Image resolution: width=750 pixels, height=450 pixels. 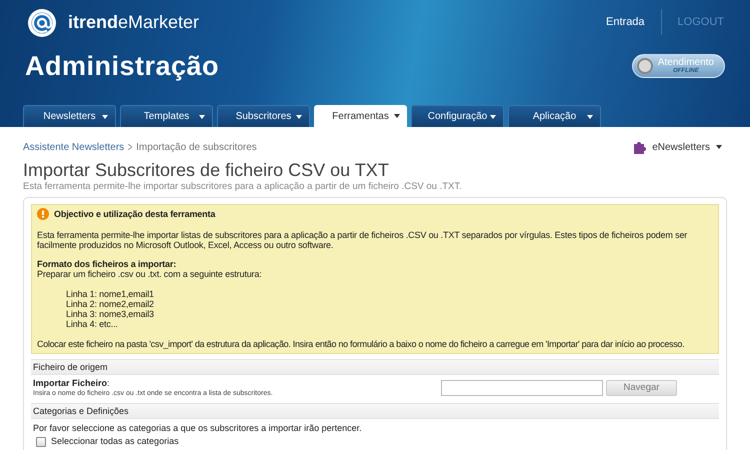 What do you see at coordinates (360, 116) in the screenshot?
I see `nav-tab: Ferramentas` at bounding box center [360, 116].